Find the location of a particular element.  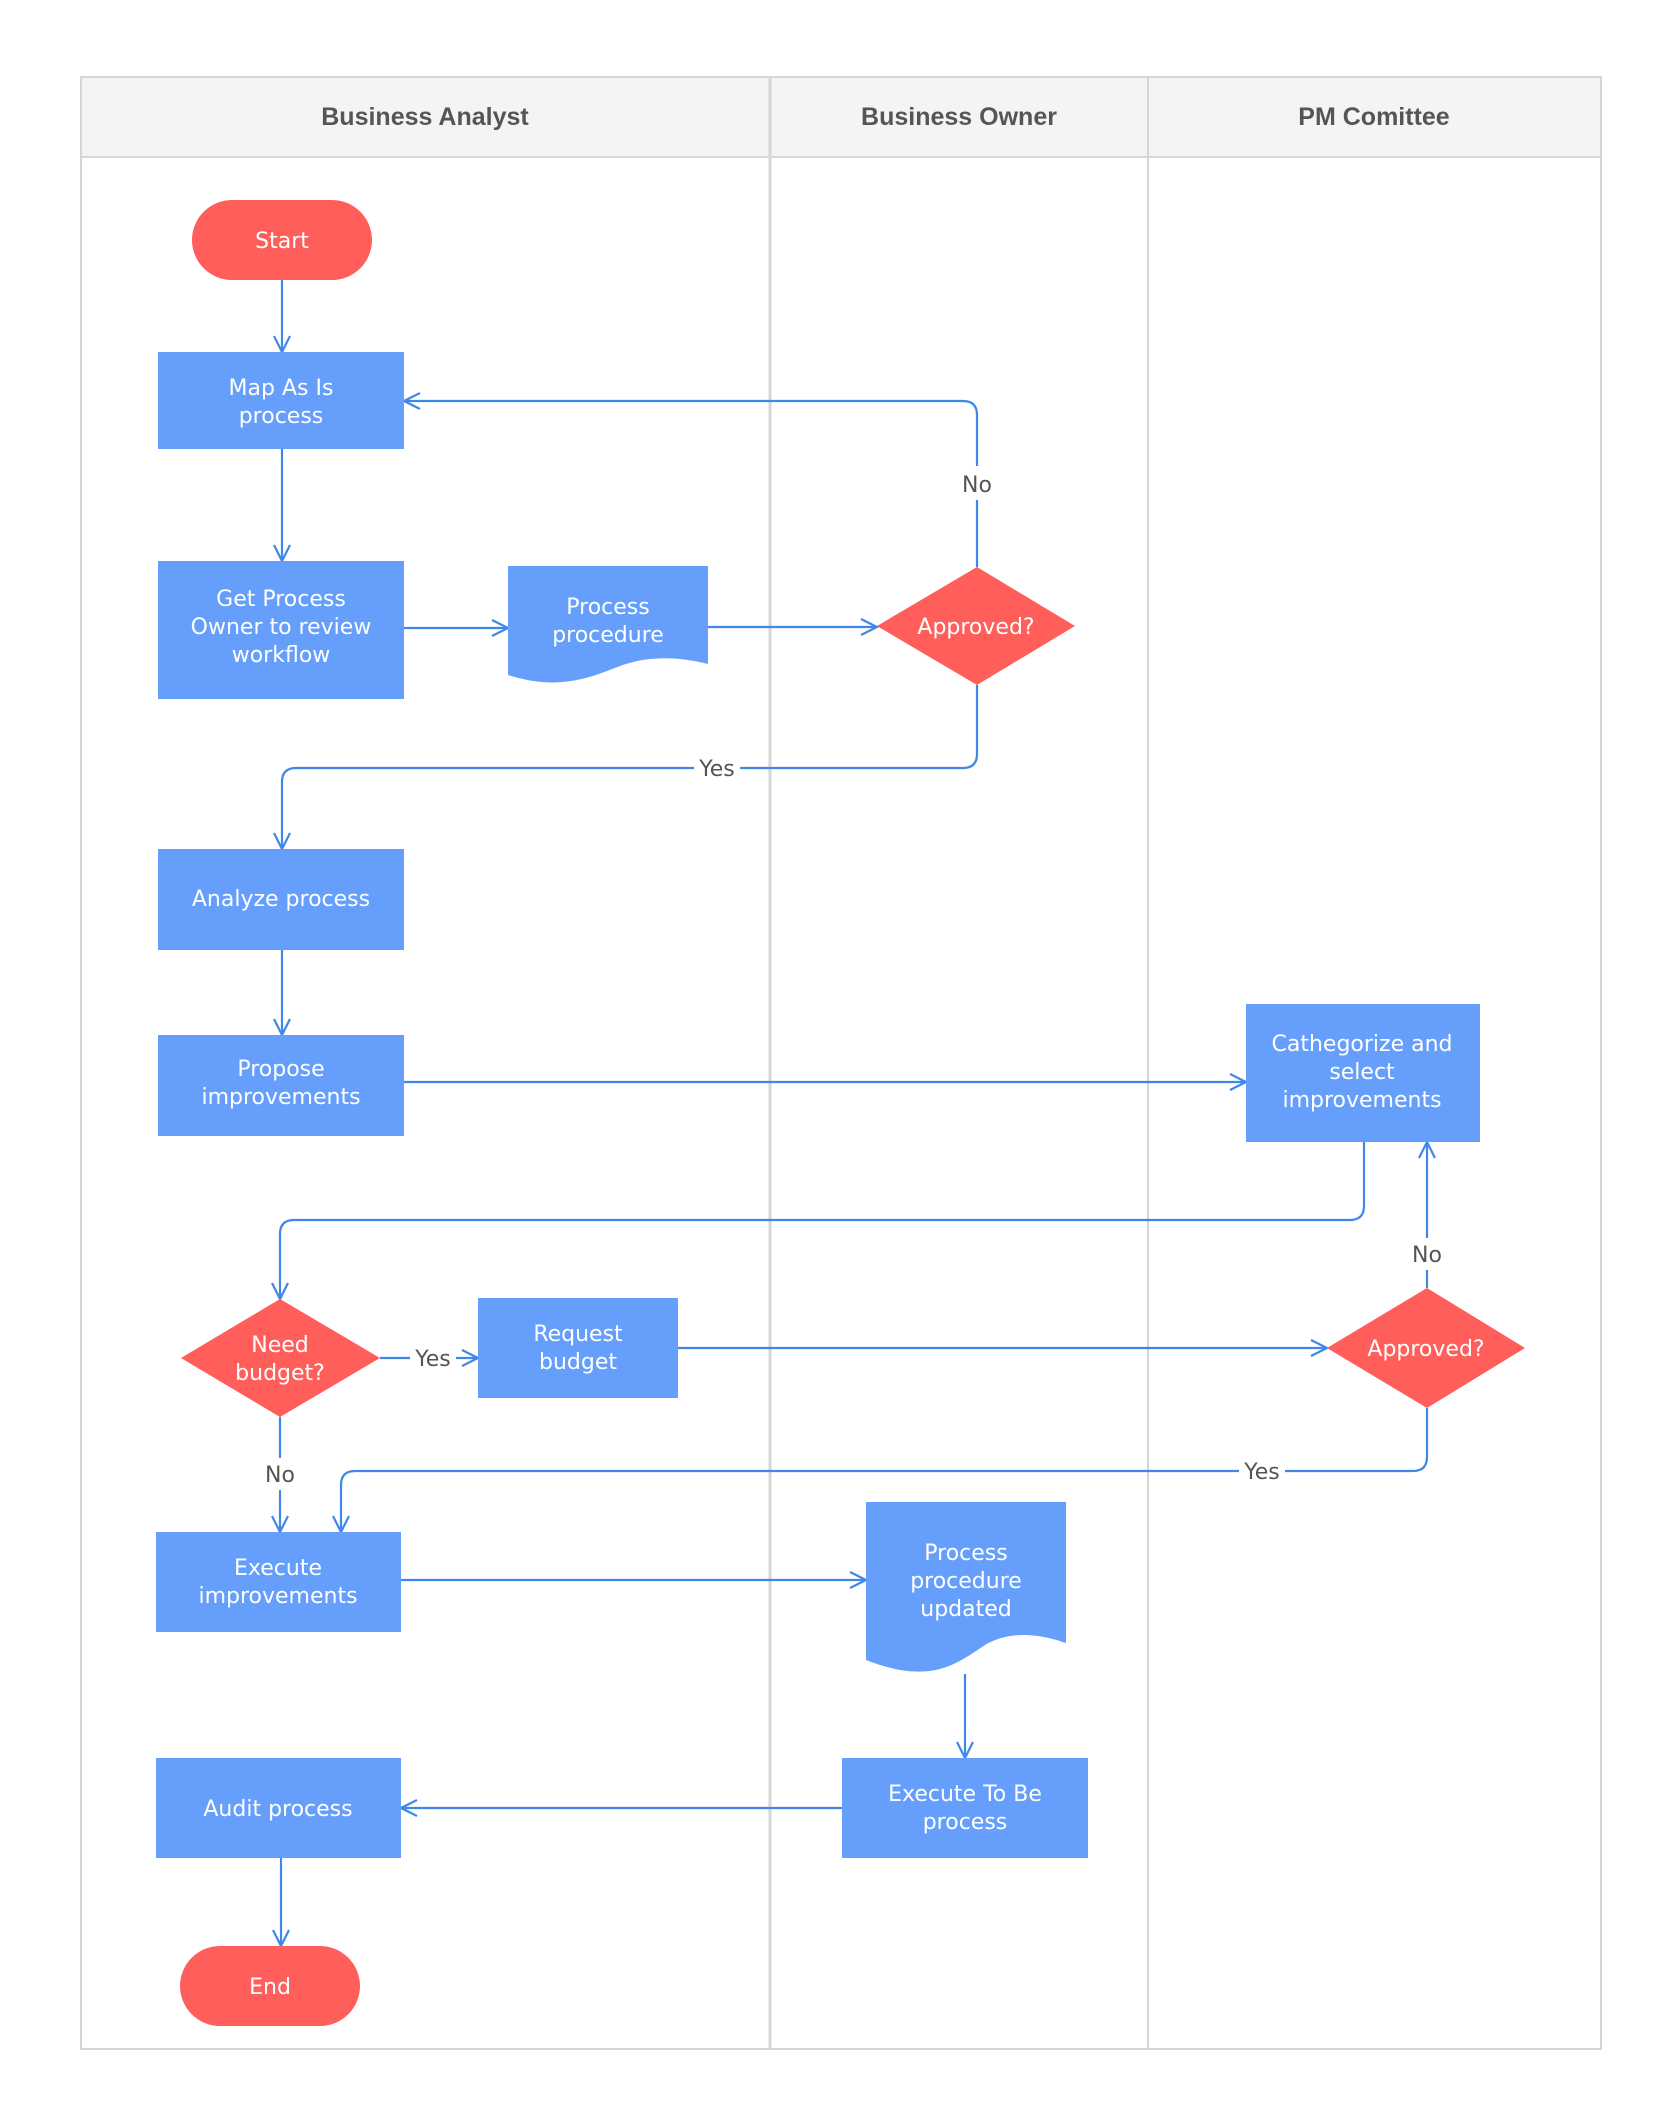

end-terminal: End is located at coordinates (270, 1986).